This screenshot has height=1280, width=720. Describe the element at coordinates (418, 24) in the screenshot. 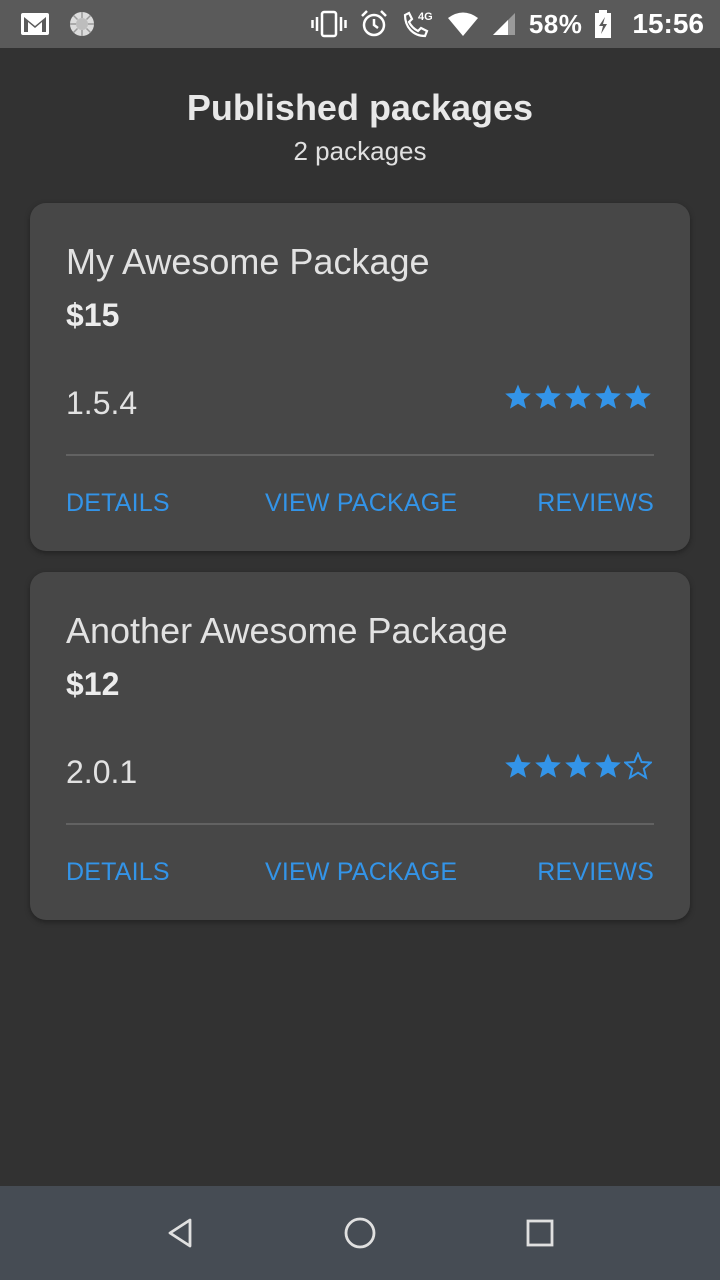

I see `call-4g-icon: 4G` at that location.